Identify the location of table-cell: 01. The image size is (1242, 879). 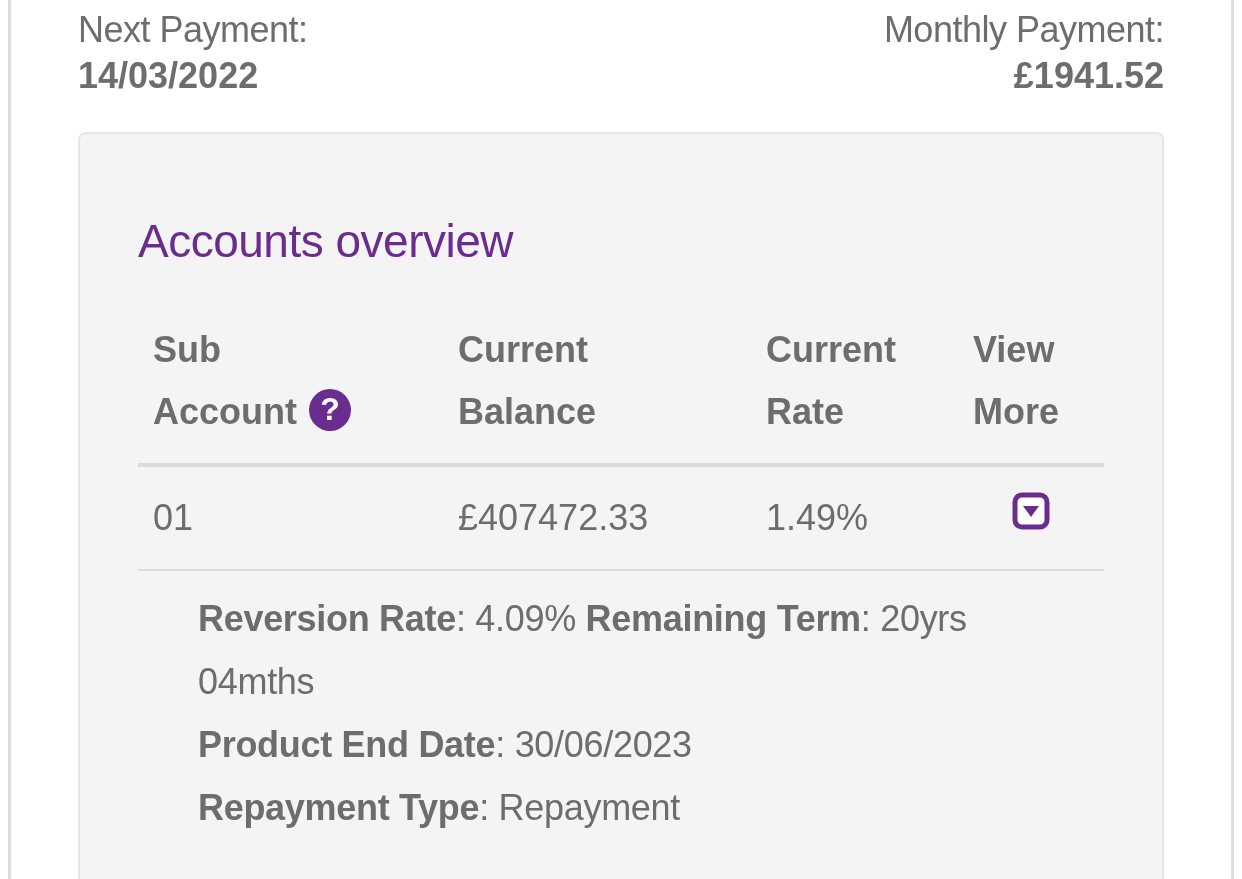
(290, 518).